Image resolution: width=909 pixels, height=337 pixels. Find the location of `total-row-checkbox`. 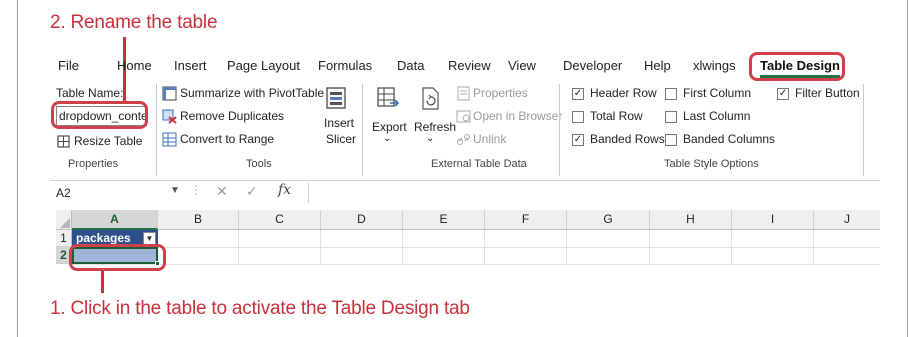

total-row-checkbox is located at coordinates (578, 117).